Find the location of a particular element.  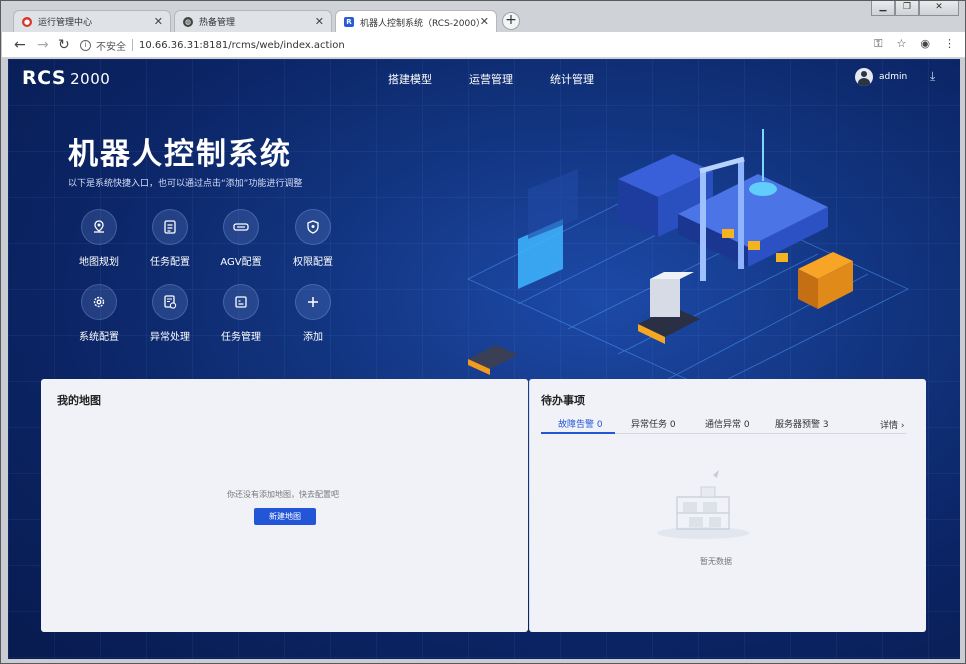

quick-link-system-config: 系统配置 is located at coordinates (99, 313).